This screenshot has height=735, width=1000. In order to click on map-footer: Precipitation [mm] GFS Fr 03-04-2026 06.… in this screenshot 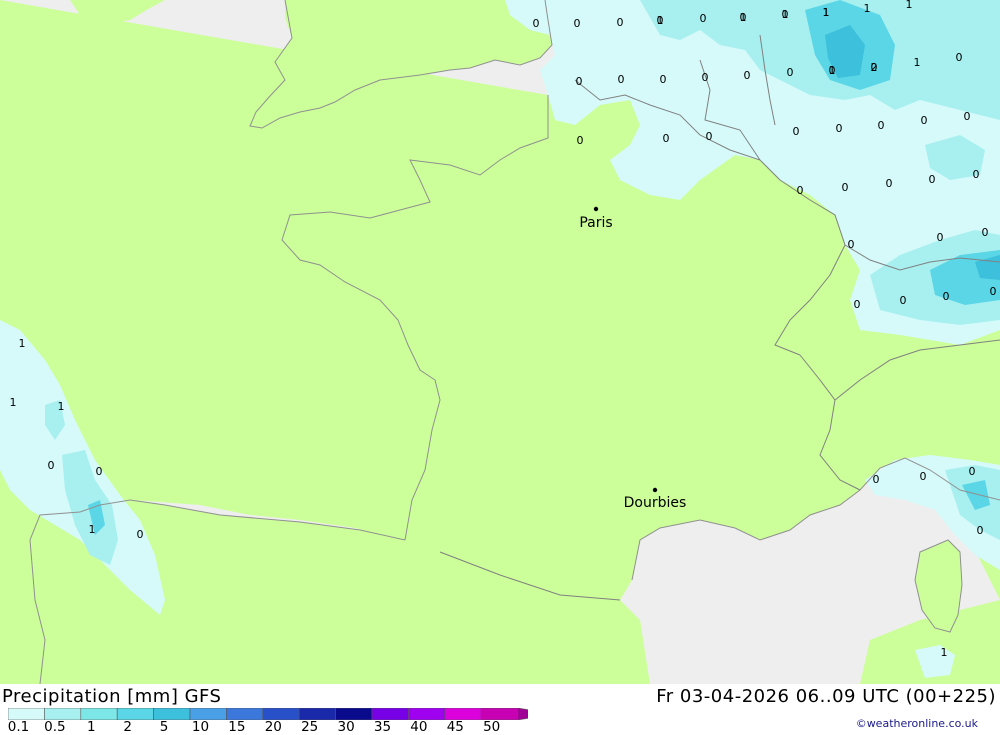, I will do `click(500, 709)`.